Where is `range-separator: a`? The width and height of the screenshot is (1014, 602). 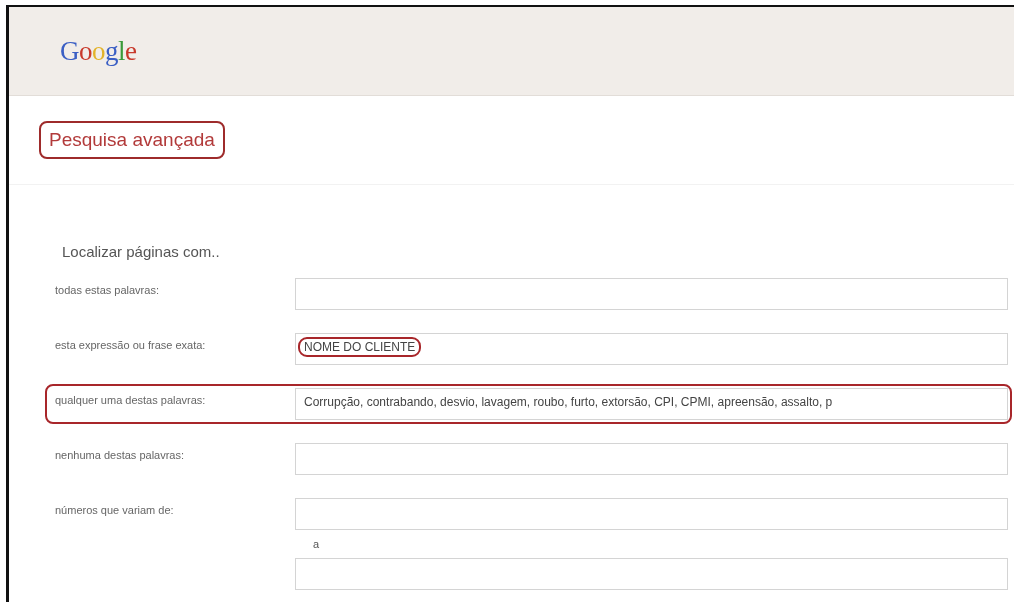
range-separator: a is located at coordinates (316, 544).